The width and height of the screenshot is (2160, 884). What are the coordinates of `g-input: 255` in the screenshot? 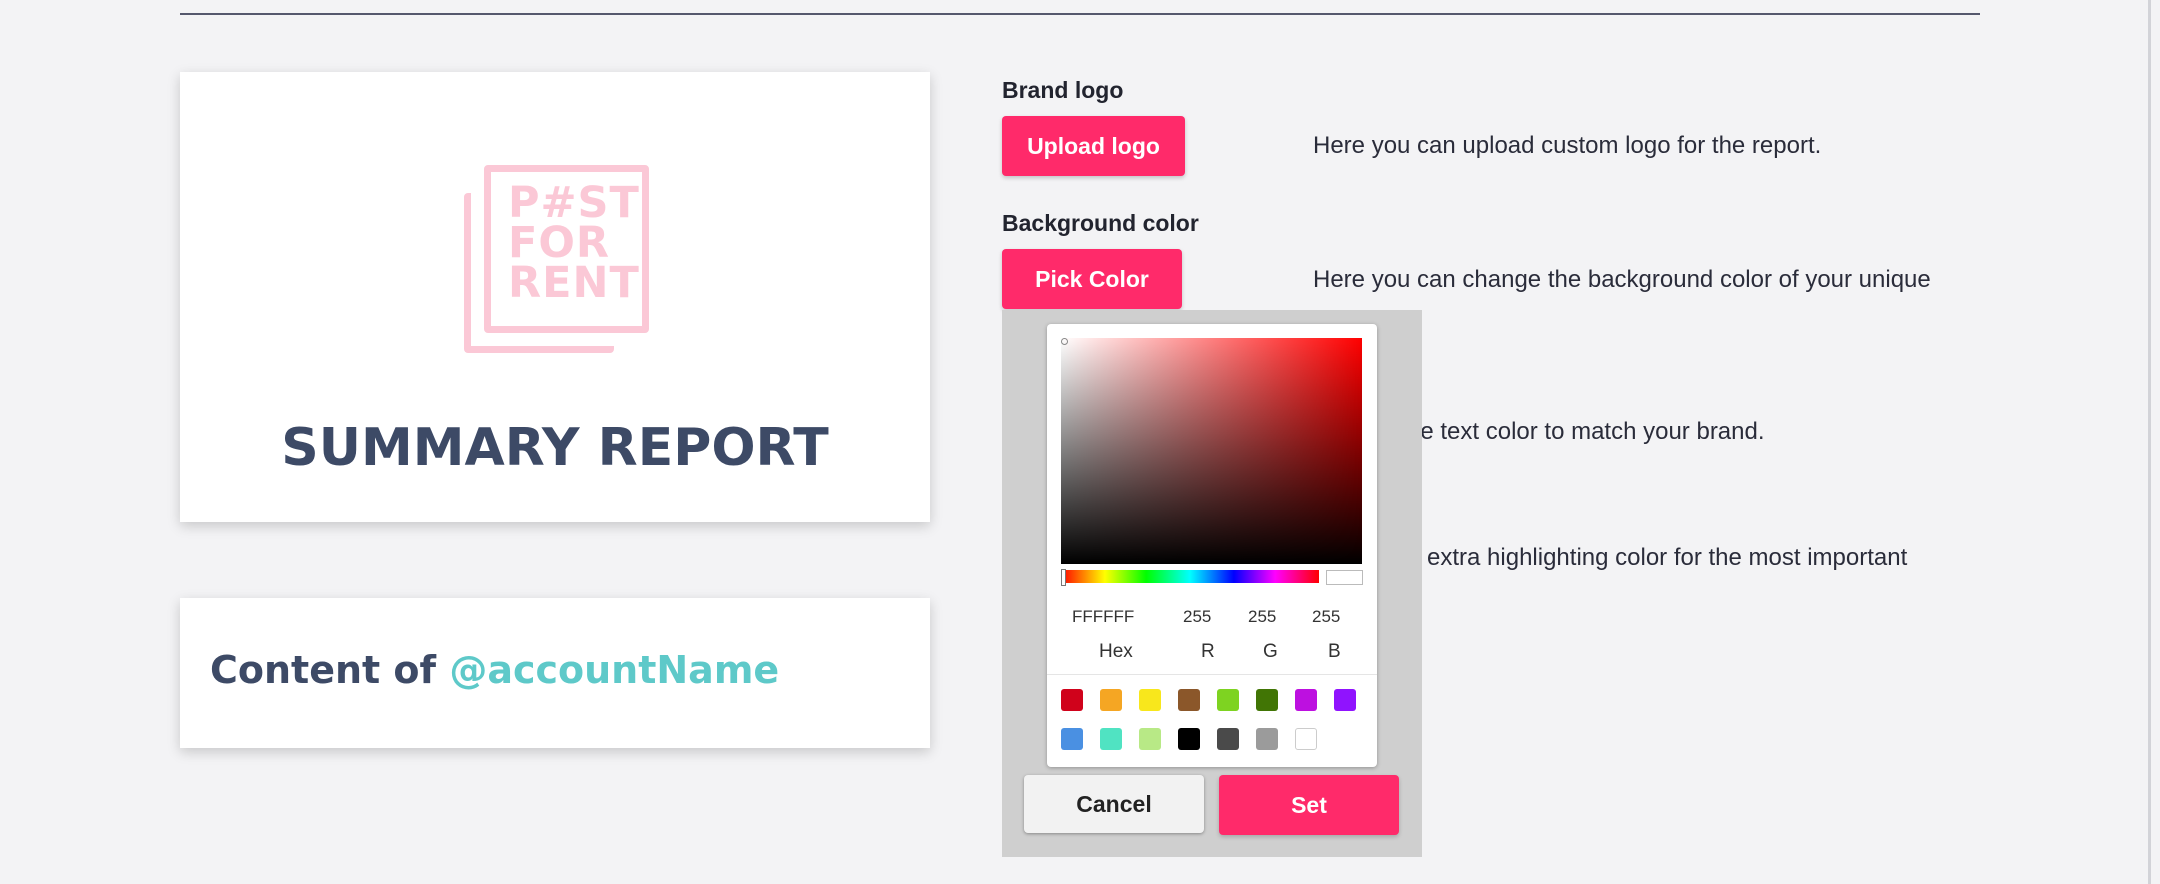 It's located at (1262, 617).